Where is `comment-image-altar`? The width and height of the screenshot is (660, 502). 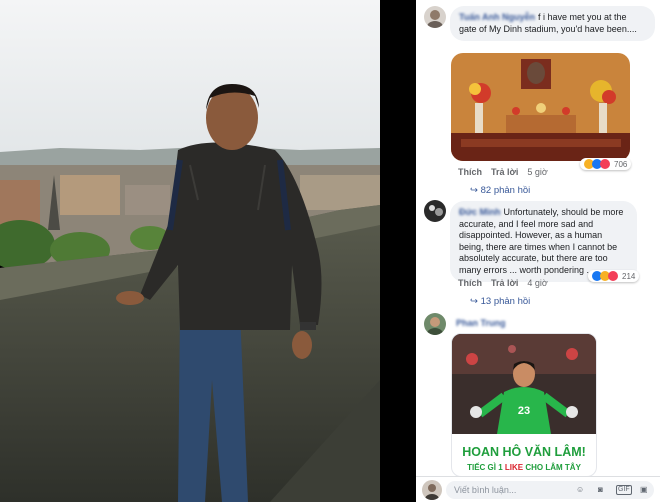
comment-image-altar is located at coordinates (540, 107).